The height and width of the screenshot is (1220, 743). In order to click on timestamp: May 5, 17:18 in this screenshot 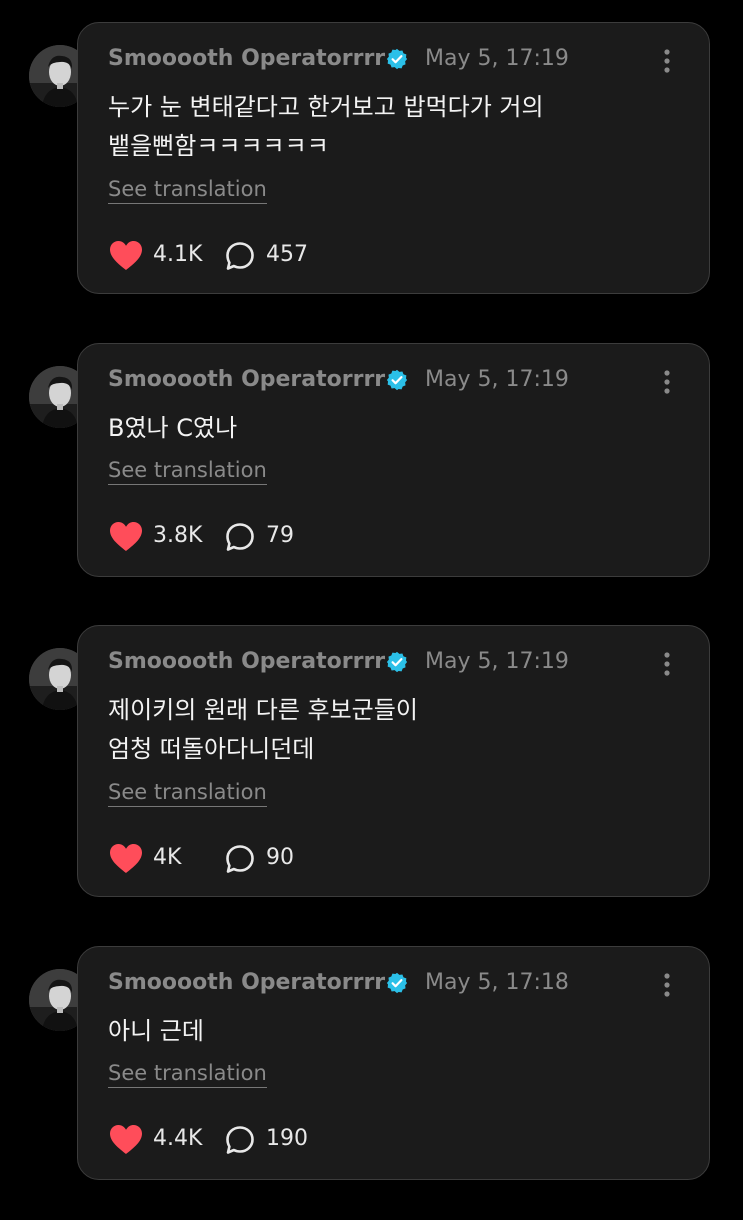, I will do `click(497, 982)`.